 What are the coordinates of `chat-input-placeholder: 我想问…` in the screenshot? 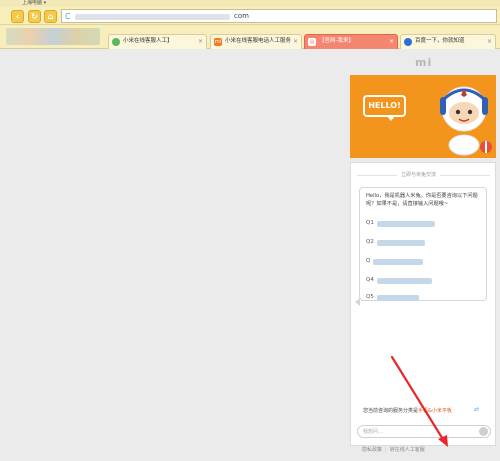 It's located at (373, 432).